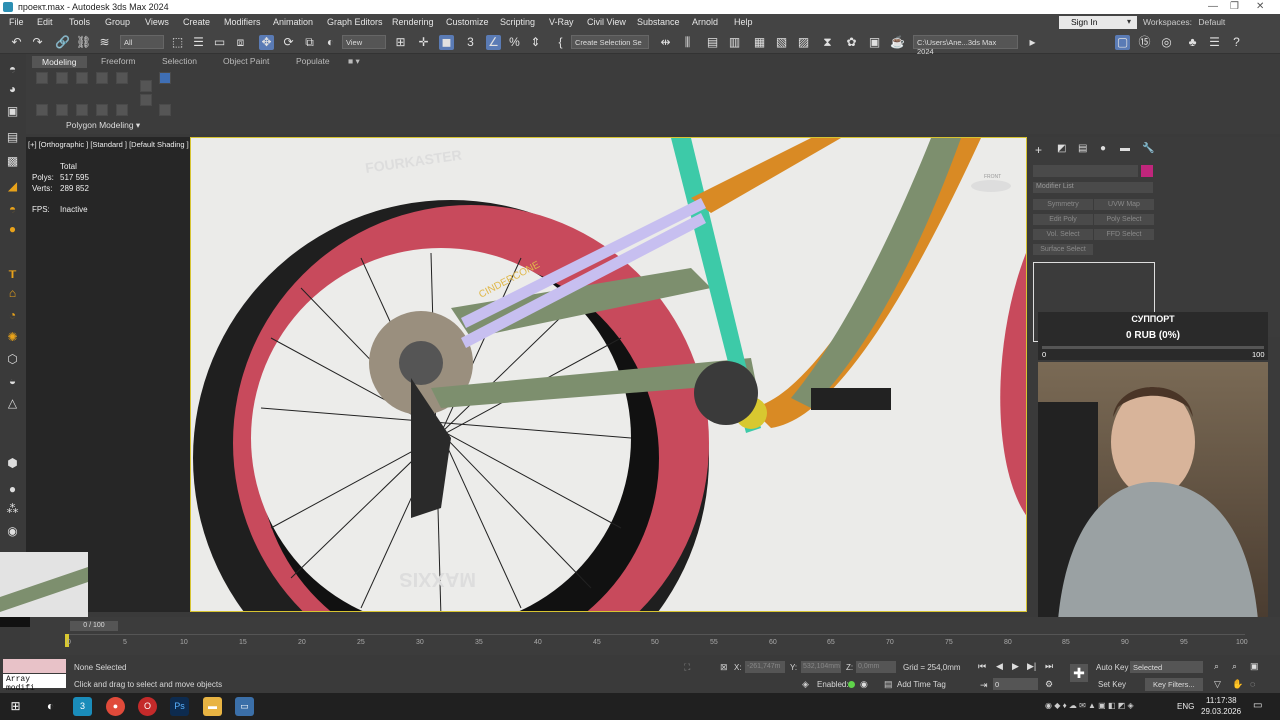 Image resolution: width=1280 pixels, height=720 pixels. I want to click on sun-icon: ●, so click(12, 229).